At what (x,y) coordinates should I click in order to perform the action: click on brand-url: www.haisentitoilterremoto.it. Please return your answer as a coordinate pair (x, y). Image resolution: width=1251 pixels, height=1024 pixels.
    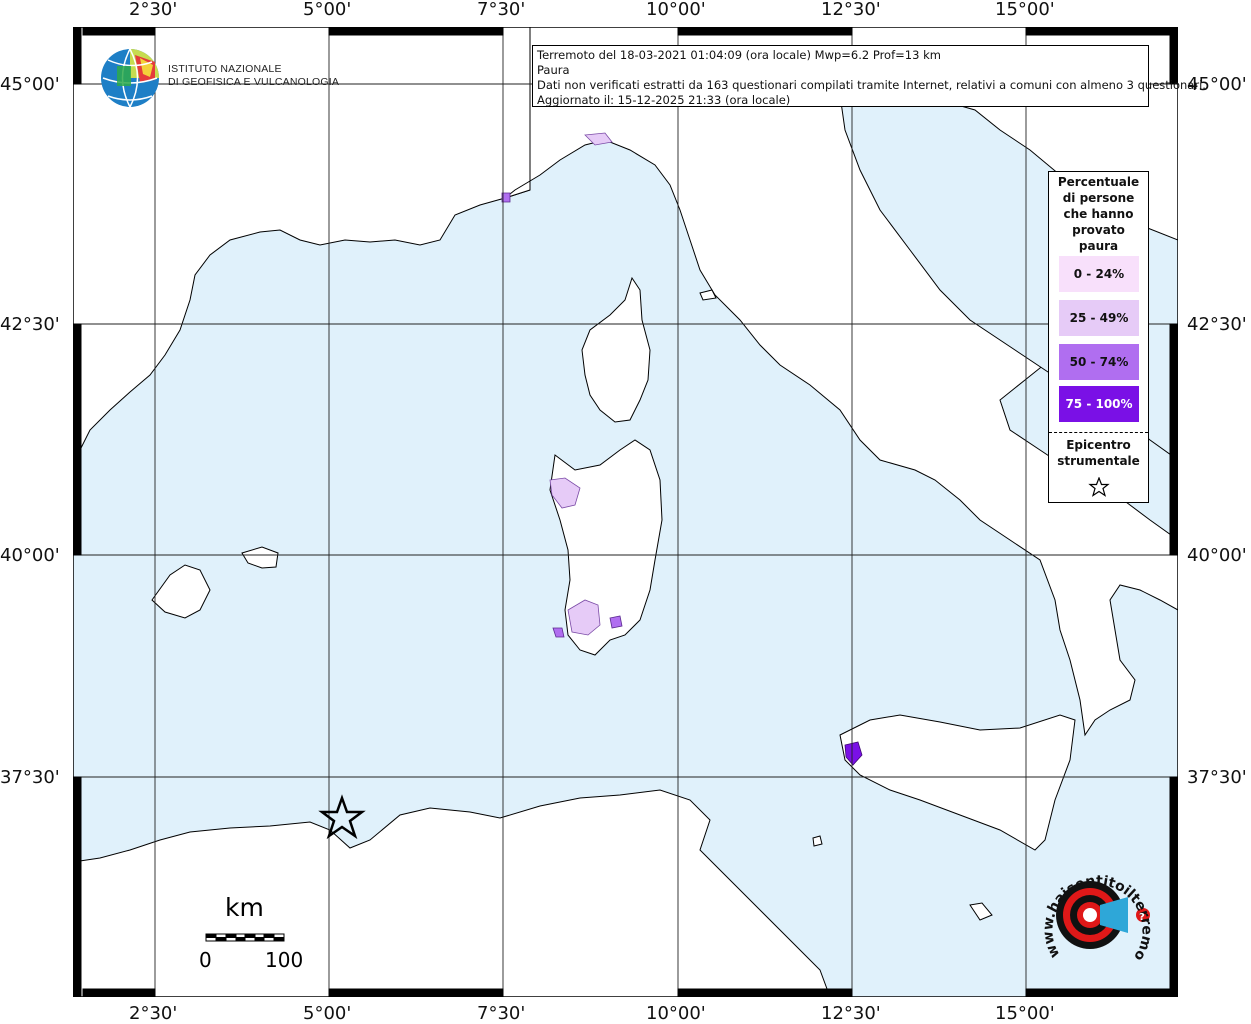
    Looking at the image, I should click on (1097, 912).